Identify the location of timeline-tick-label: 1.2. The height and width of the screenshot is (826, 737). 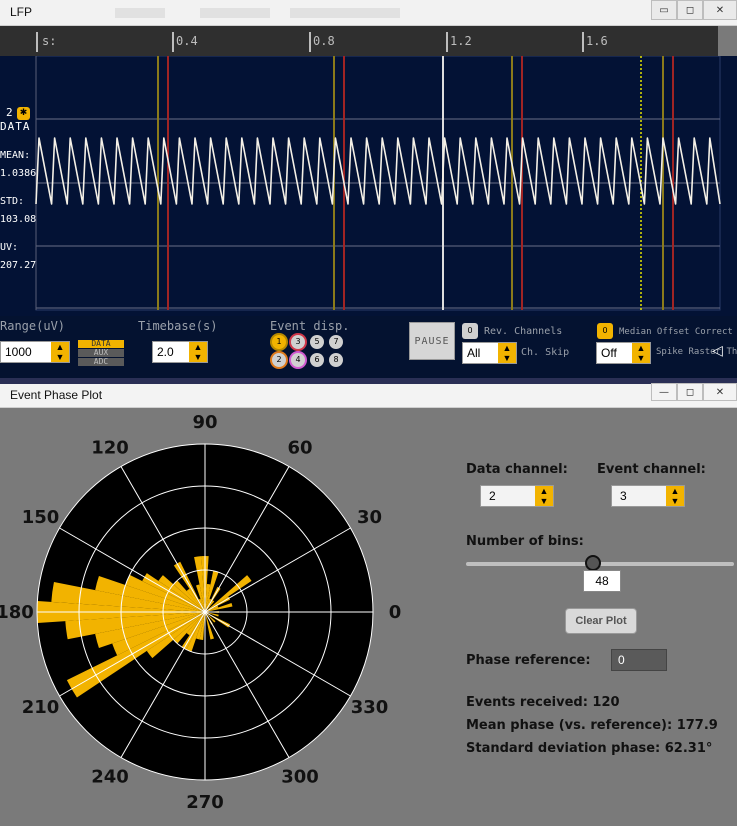
(461, 41).